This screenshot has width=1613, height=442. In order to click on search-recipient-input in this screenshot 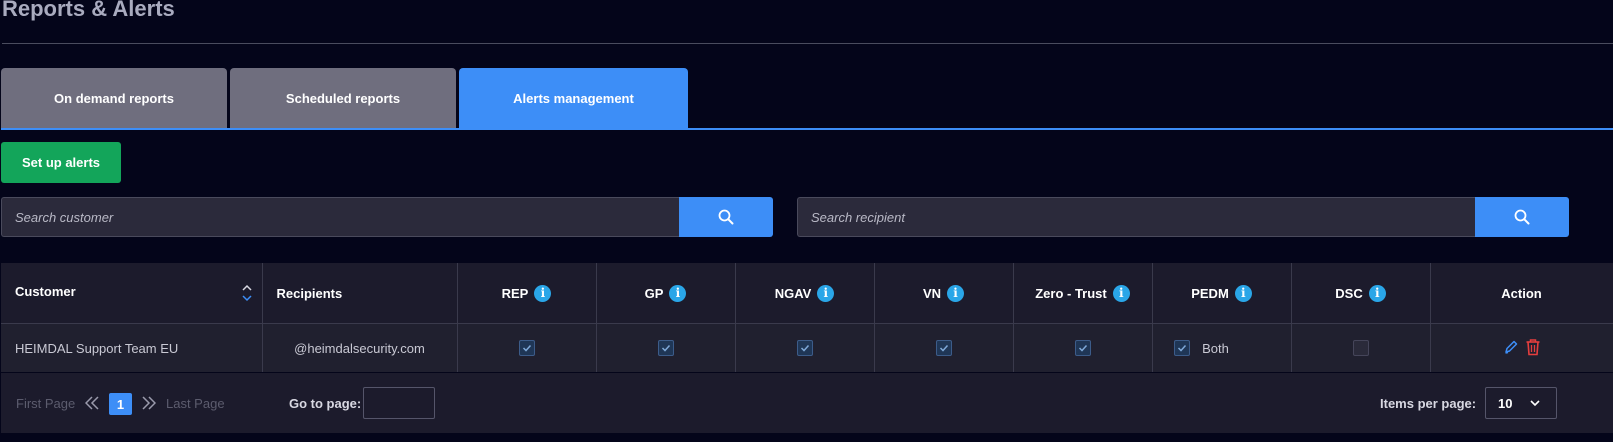, I will do `click(1136, 217)`.